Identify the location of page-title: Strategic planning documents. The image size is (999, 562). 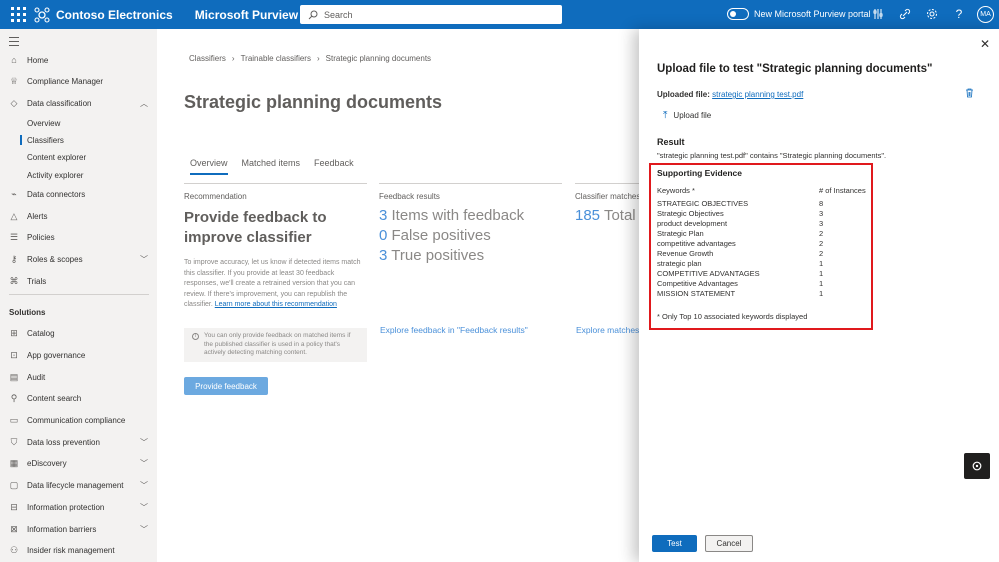
(313, 102).